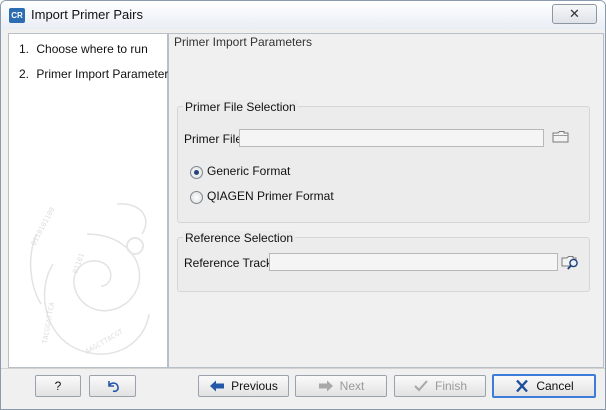 The image size is (606, 410). Describe the element at coordinates (270, 196) in the screenshot. I see `radio-label: QIAGEN Primer Format` at that location.